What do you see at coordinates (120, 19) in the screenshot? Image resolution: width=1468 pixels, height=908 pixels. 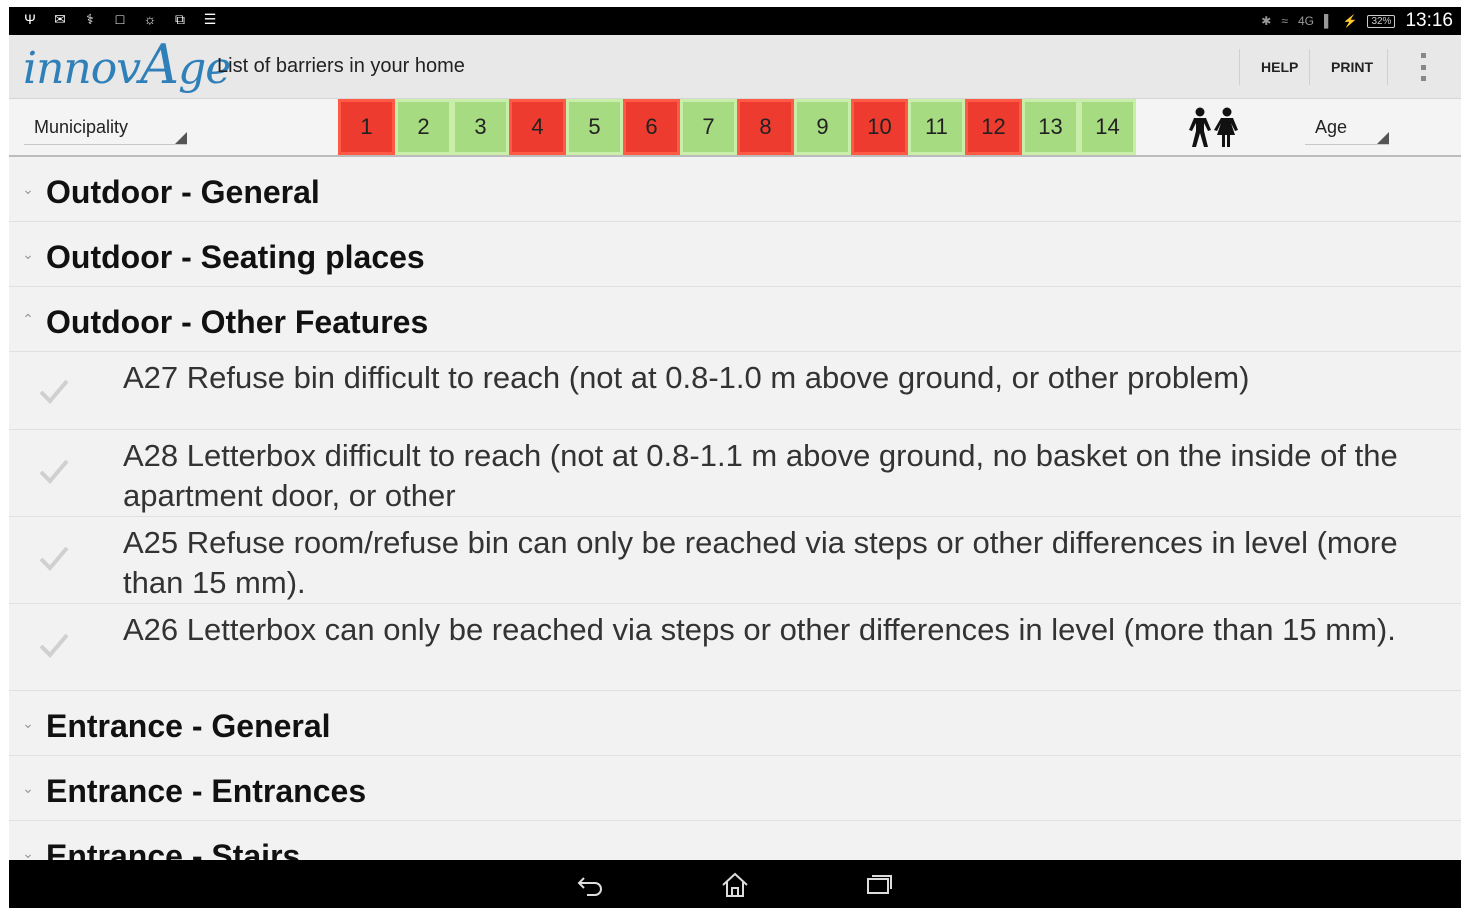 I see `screenshot-icon: □` at bounding box center [120, 19].